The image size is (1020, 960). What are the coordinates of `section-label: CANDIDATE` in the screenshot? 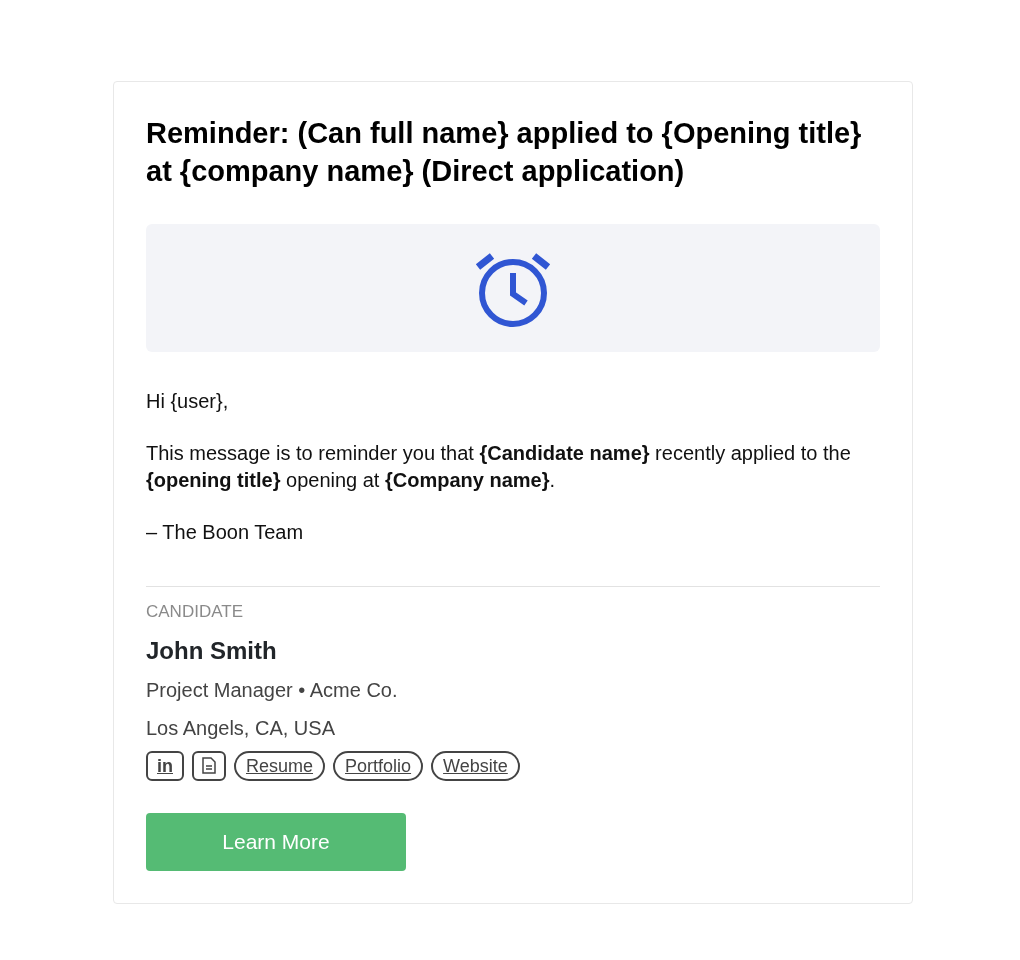 It's located at (195, 612).